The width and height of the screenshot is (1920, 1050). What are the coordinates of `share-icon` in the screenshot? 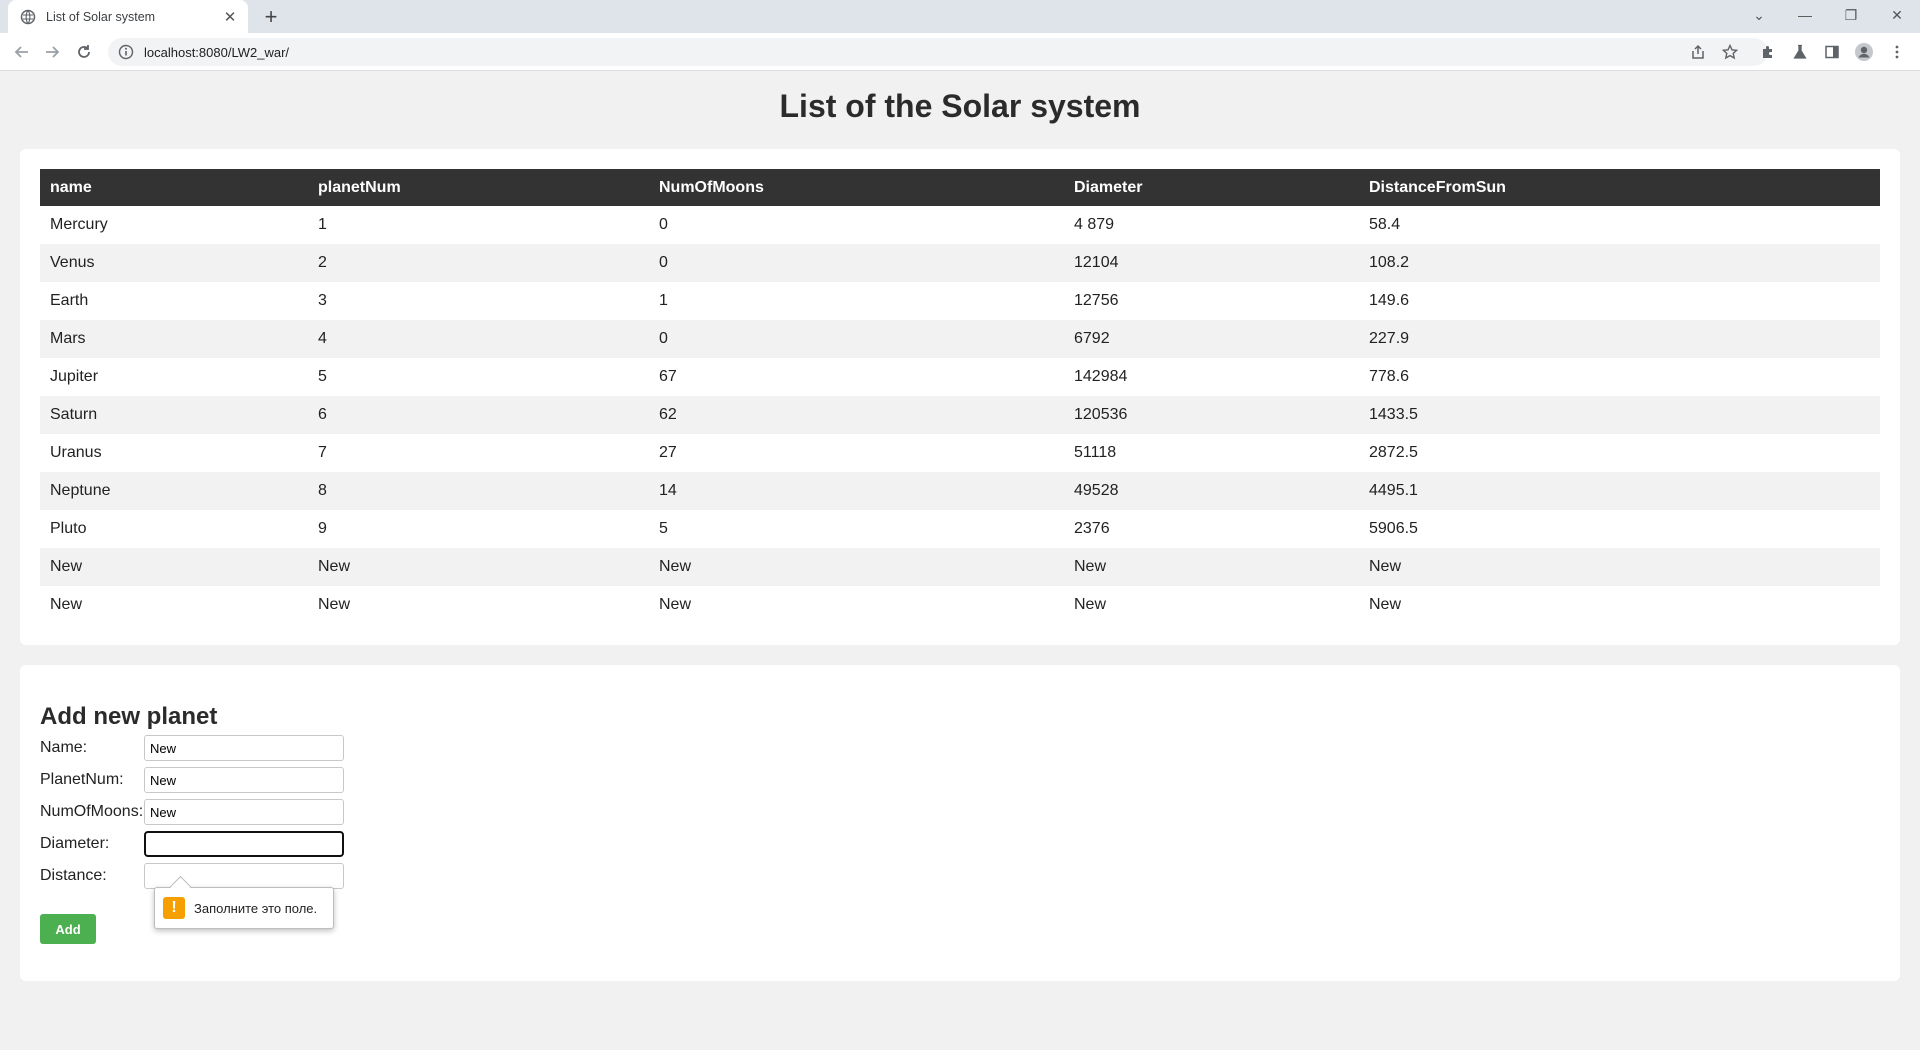 It's located at (1698, 52).